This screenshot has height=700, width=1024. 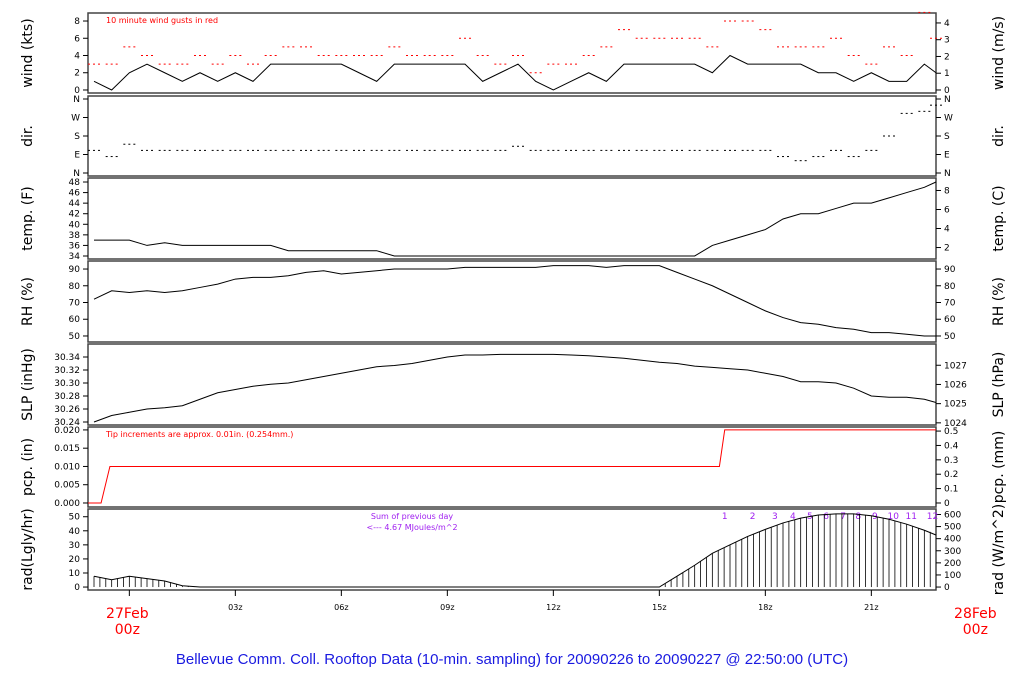 What do you see at coordinates (952, 528) in the screenshot?
I see `rad-right-tick-label: 500` at bounding box center [952, 528].